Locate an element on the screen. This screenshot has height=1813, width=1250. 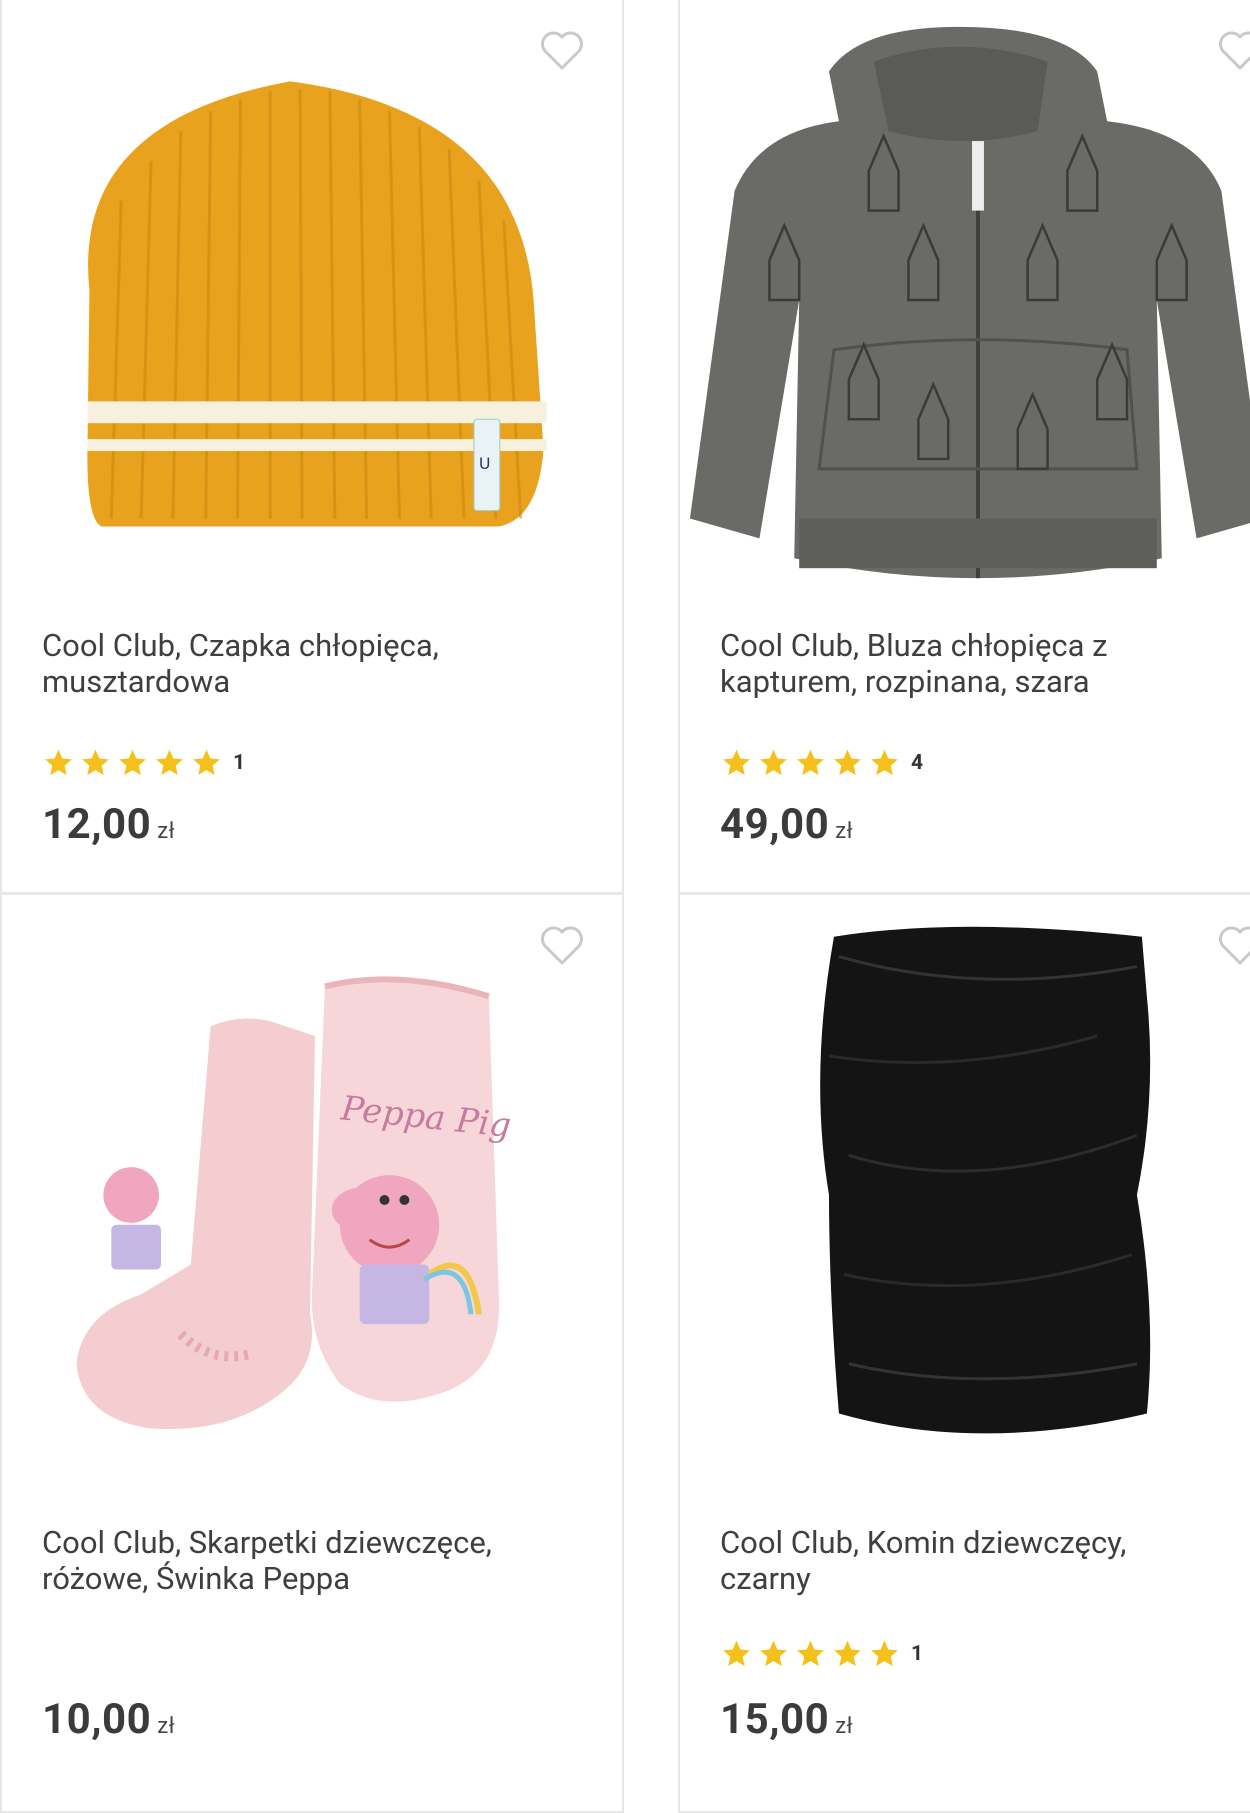
snood-image is located at coordinates (985, 1180).